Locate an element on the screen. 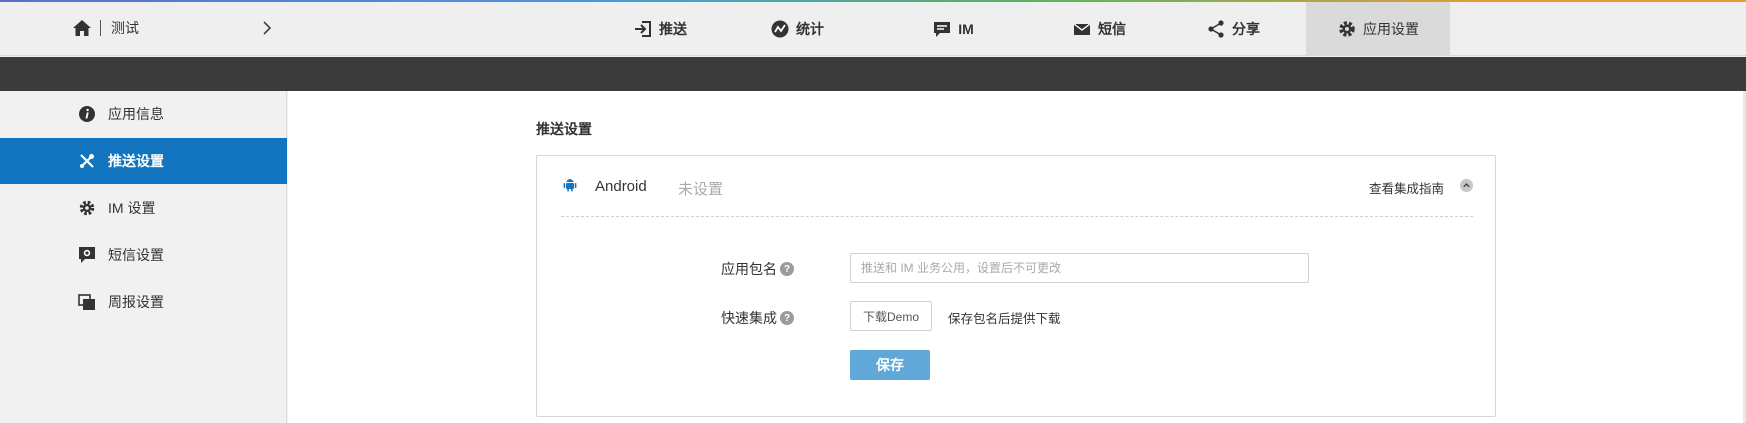 This screenshot has width=1746, height=423. sidebar: 应用信息 推送设置 IM 设置 短信设置 周报设置 is located at coordinates (143, 257).